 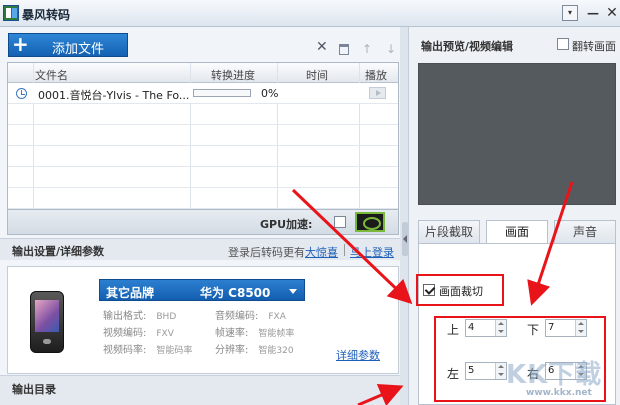 What do you see at coordinates (554, 375) in the screenshot?
I see `watermark-logo: KK下载` at bounding box center [554, 375].